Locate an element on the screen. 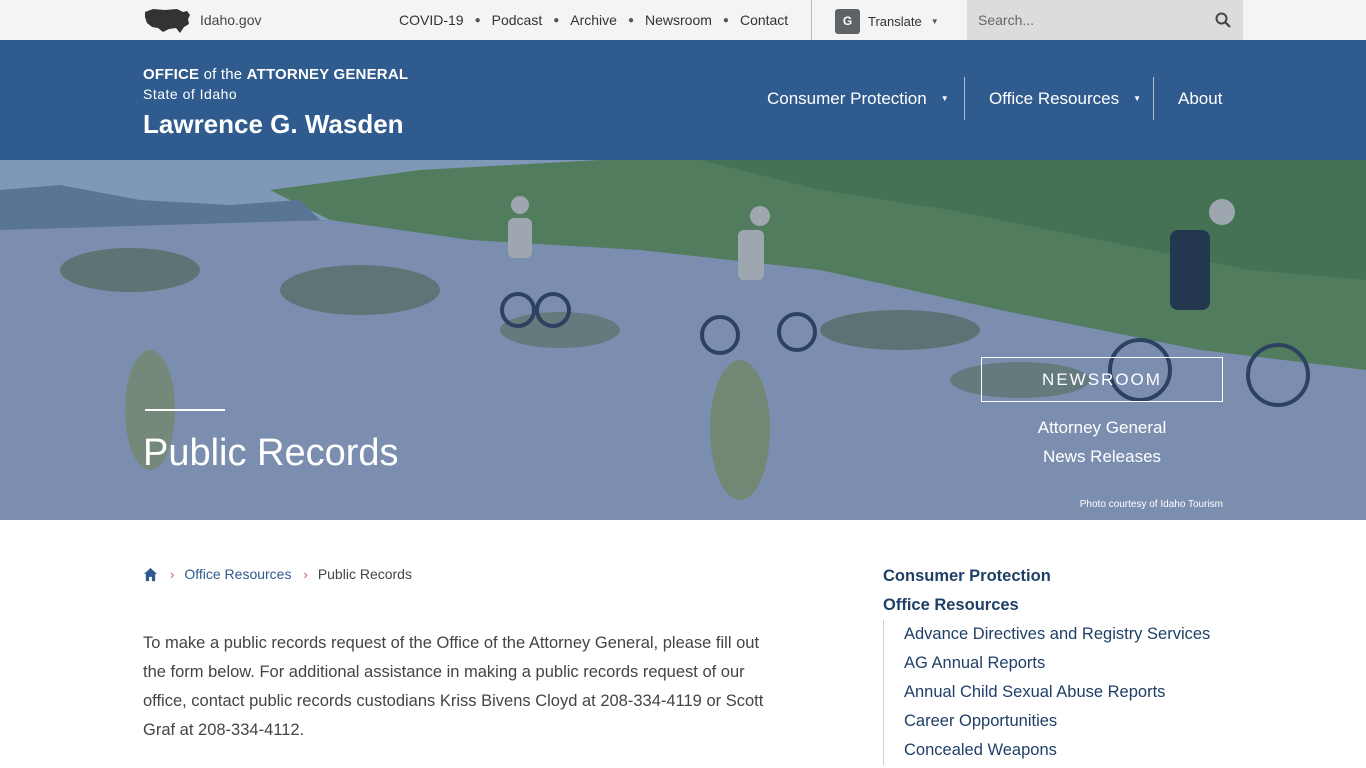  search-icon is located at coordinates (1223, 20).